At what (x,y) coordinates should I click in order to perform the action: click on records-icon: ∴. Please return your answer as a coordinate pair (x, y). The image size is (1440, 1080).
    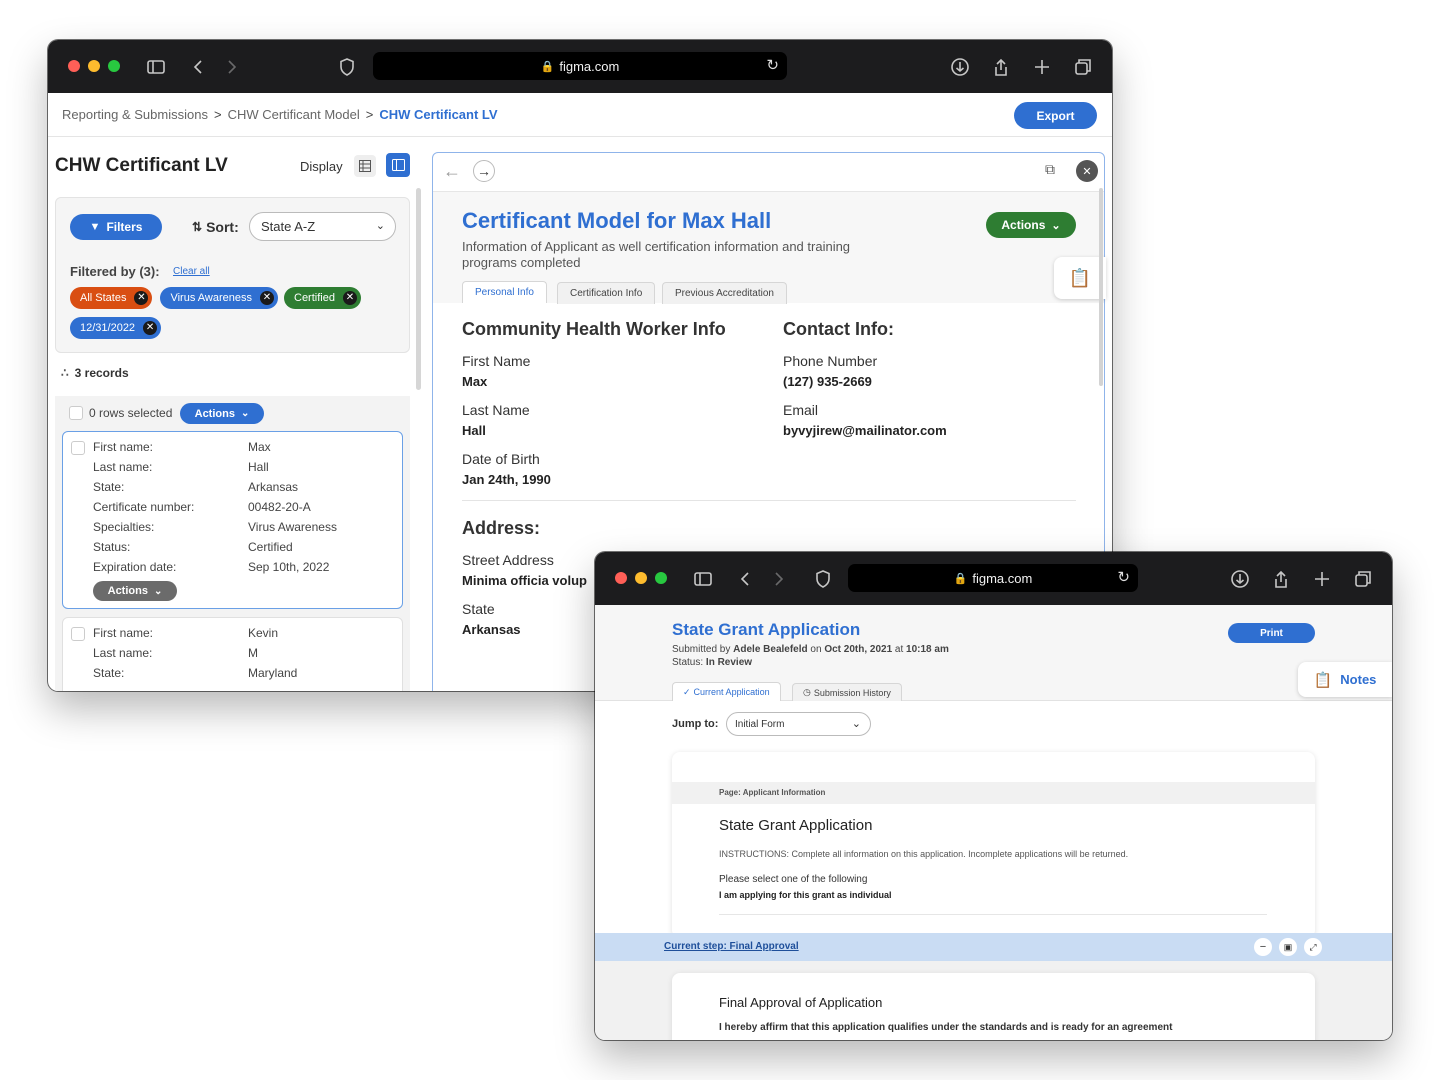
    Looking at the image, I should click on (65, 373).